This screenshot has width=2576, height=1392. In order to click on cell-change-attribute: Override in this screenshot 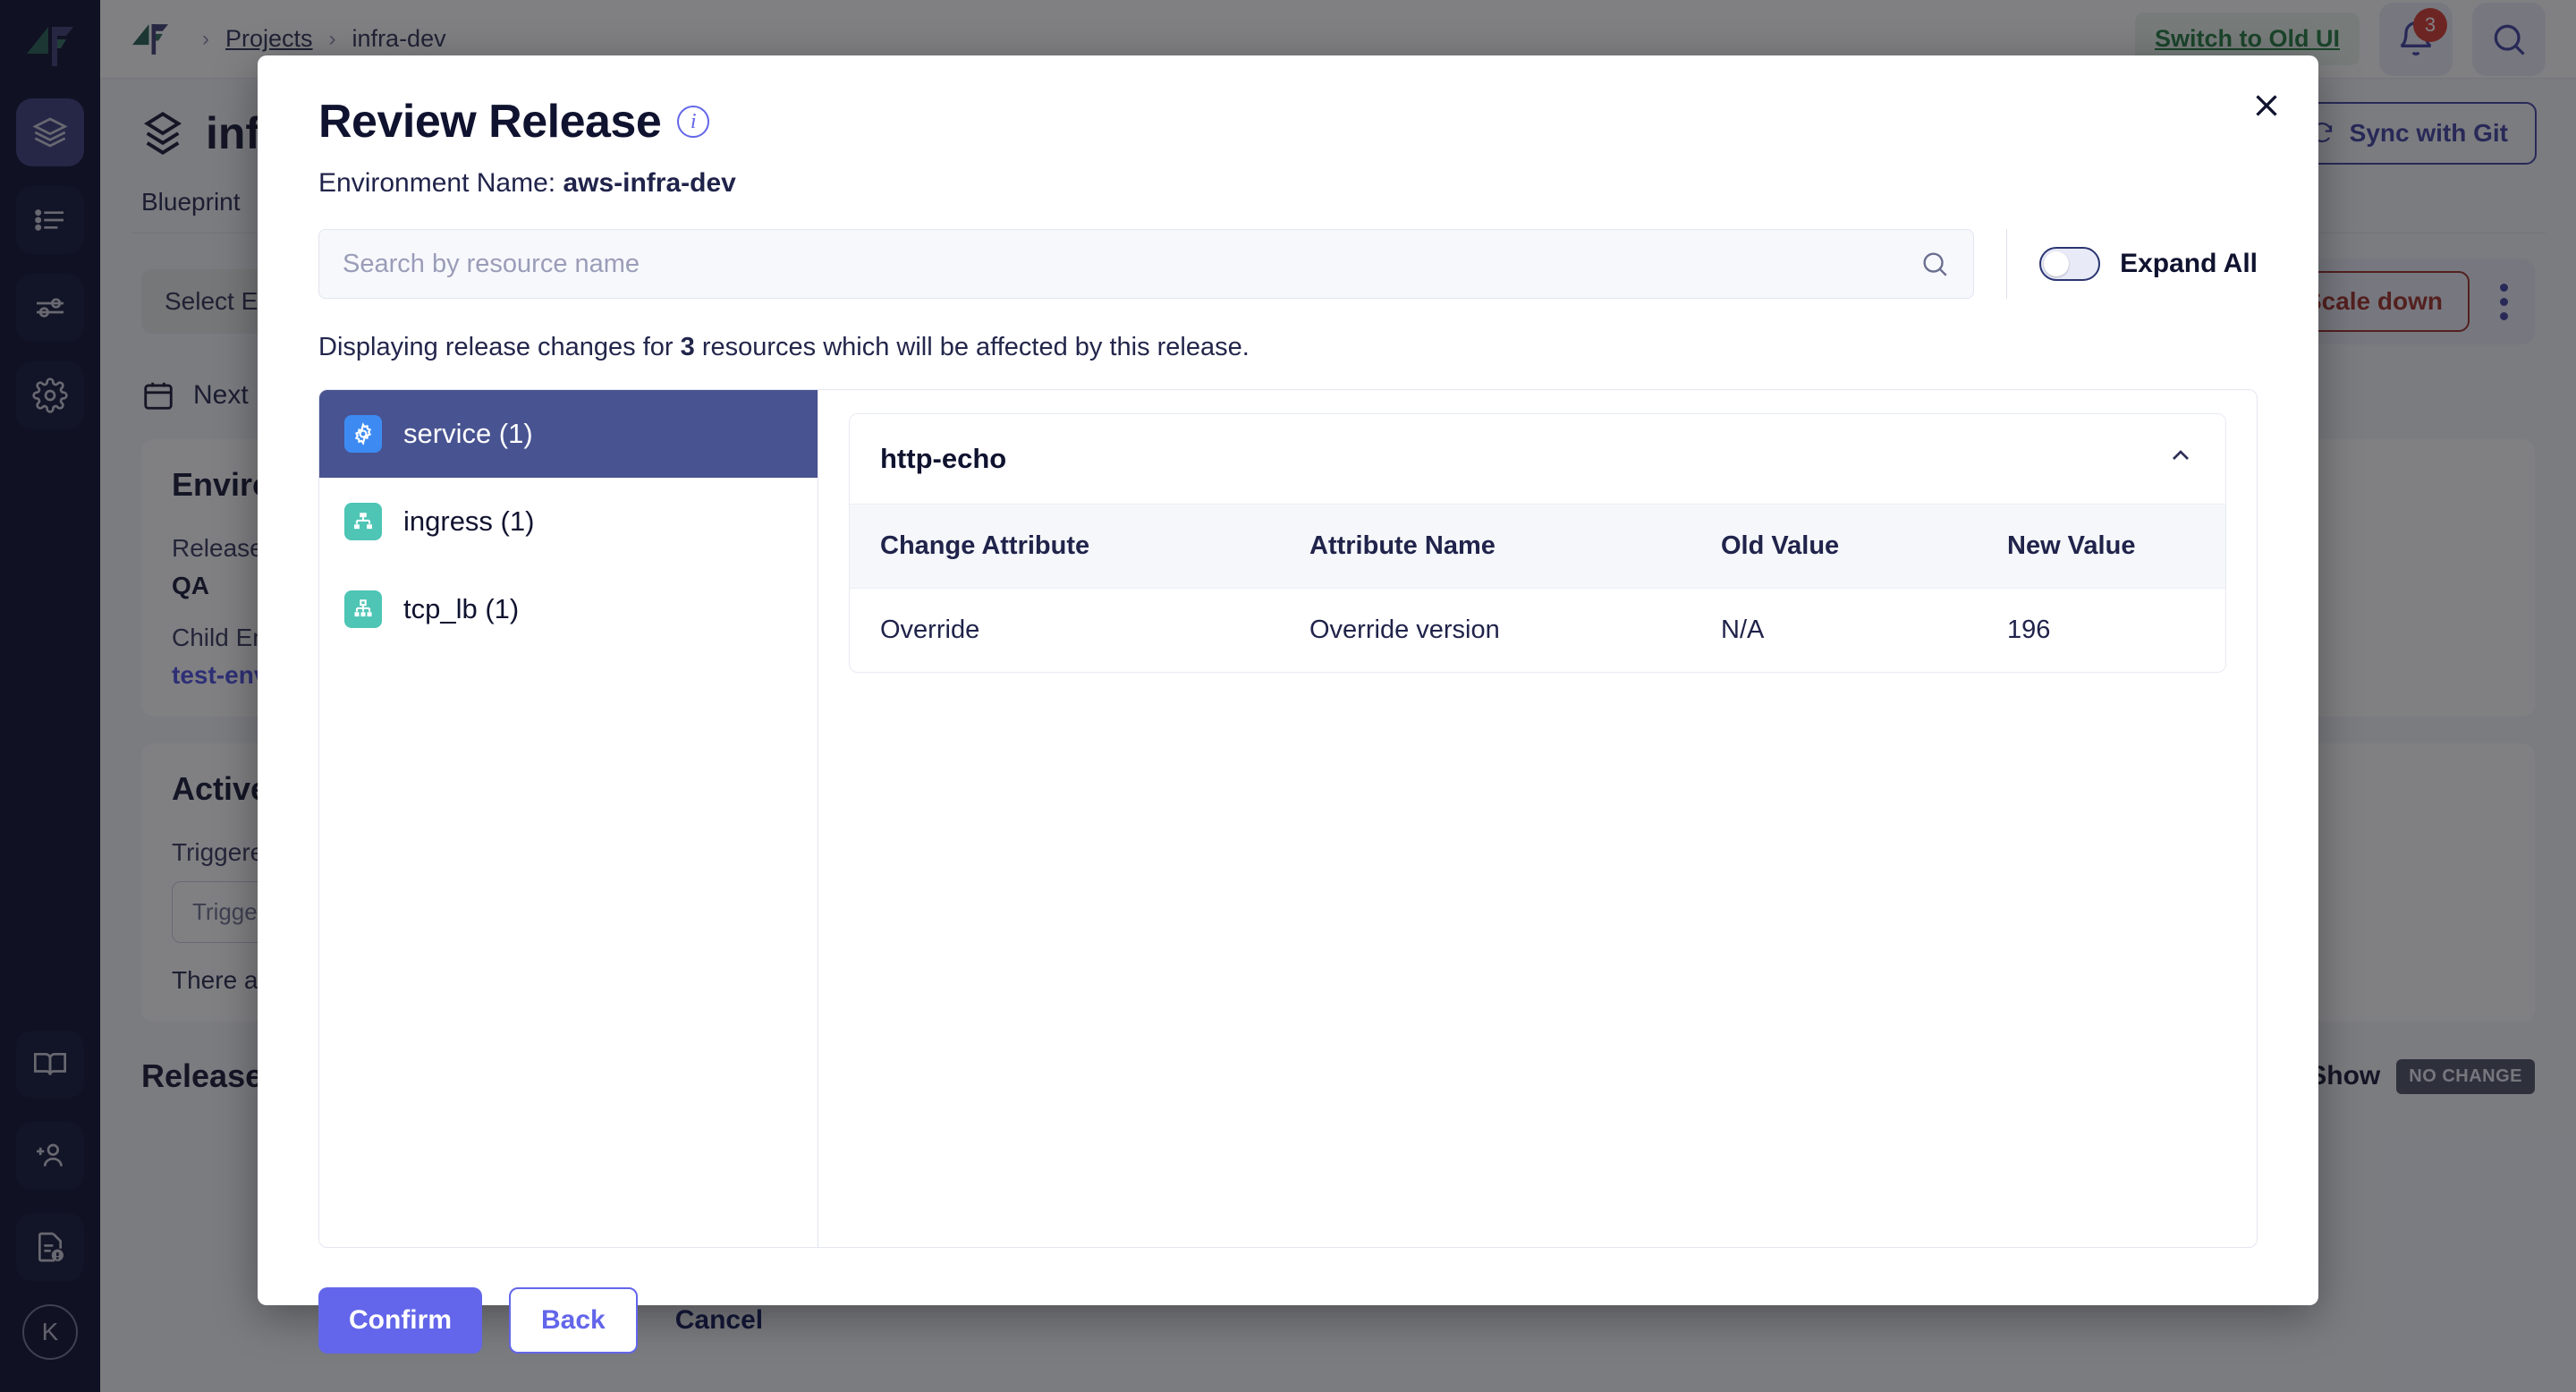, I will do `click(930, 629)`.